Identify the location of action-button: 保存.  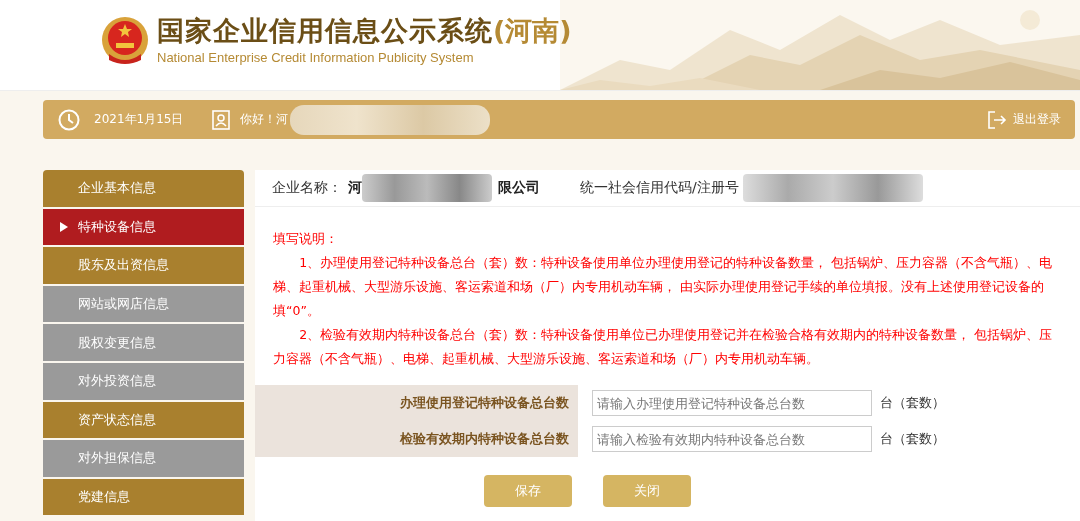
(528, 491).